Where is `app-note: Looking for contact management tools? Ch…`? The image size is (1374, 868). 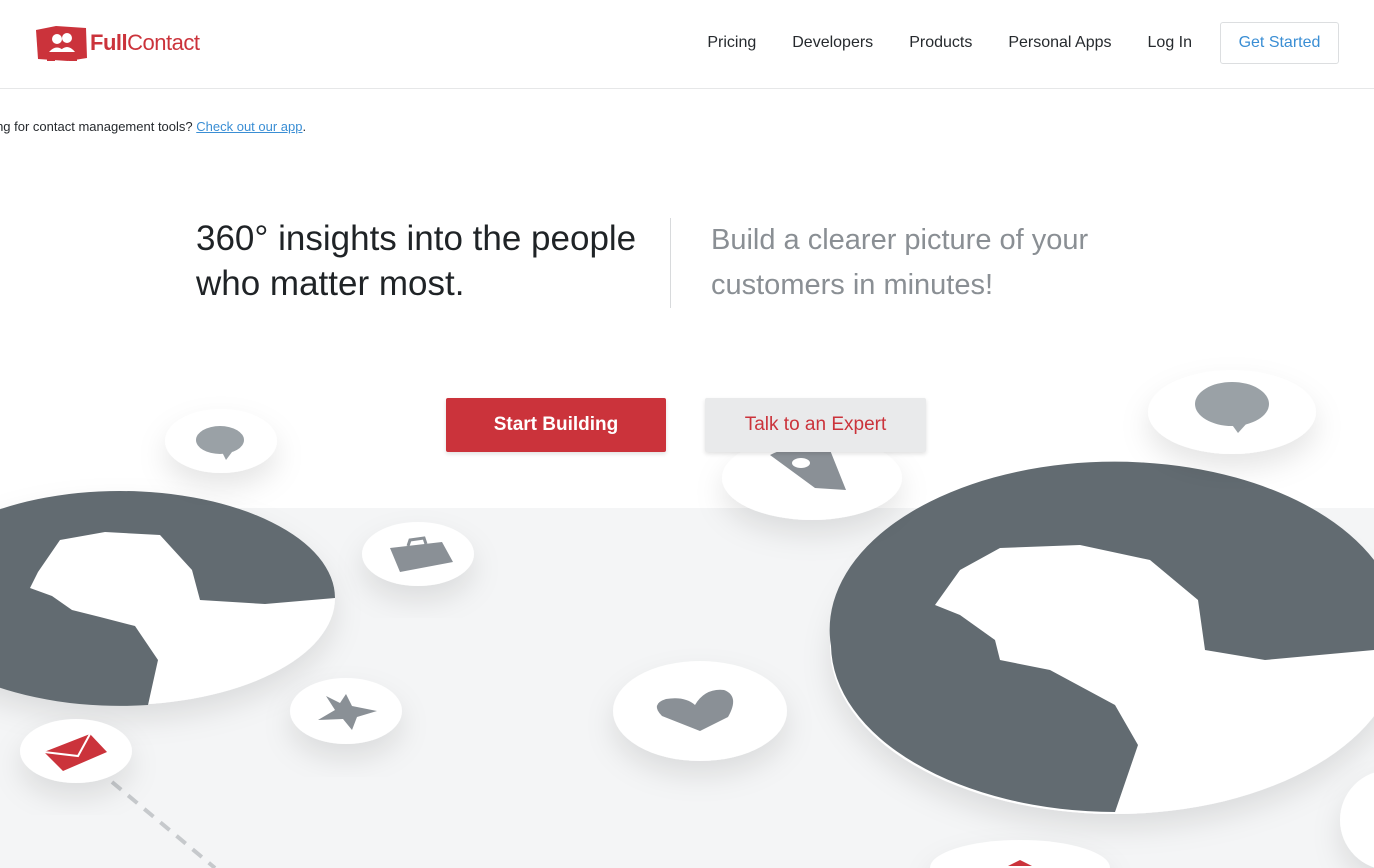 app-note: Looking for contact management tools? Ch… is located at coordinates (669, 126).